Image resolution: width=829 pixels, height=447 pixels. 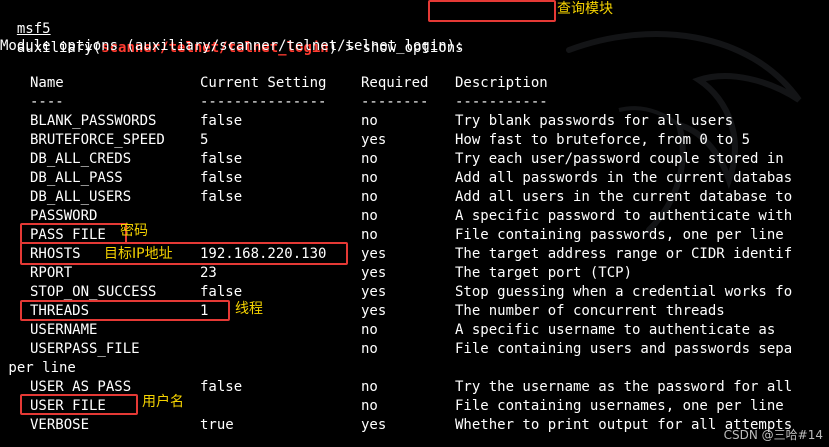 What do you see at coordinates (76, 178) in the screenshot?
I see `option-name: DB_ALL_PASS` at bounding box center [76, 178].